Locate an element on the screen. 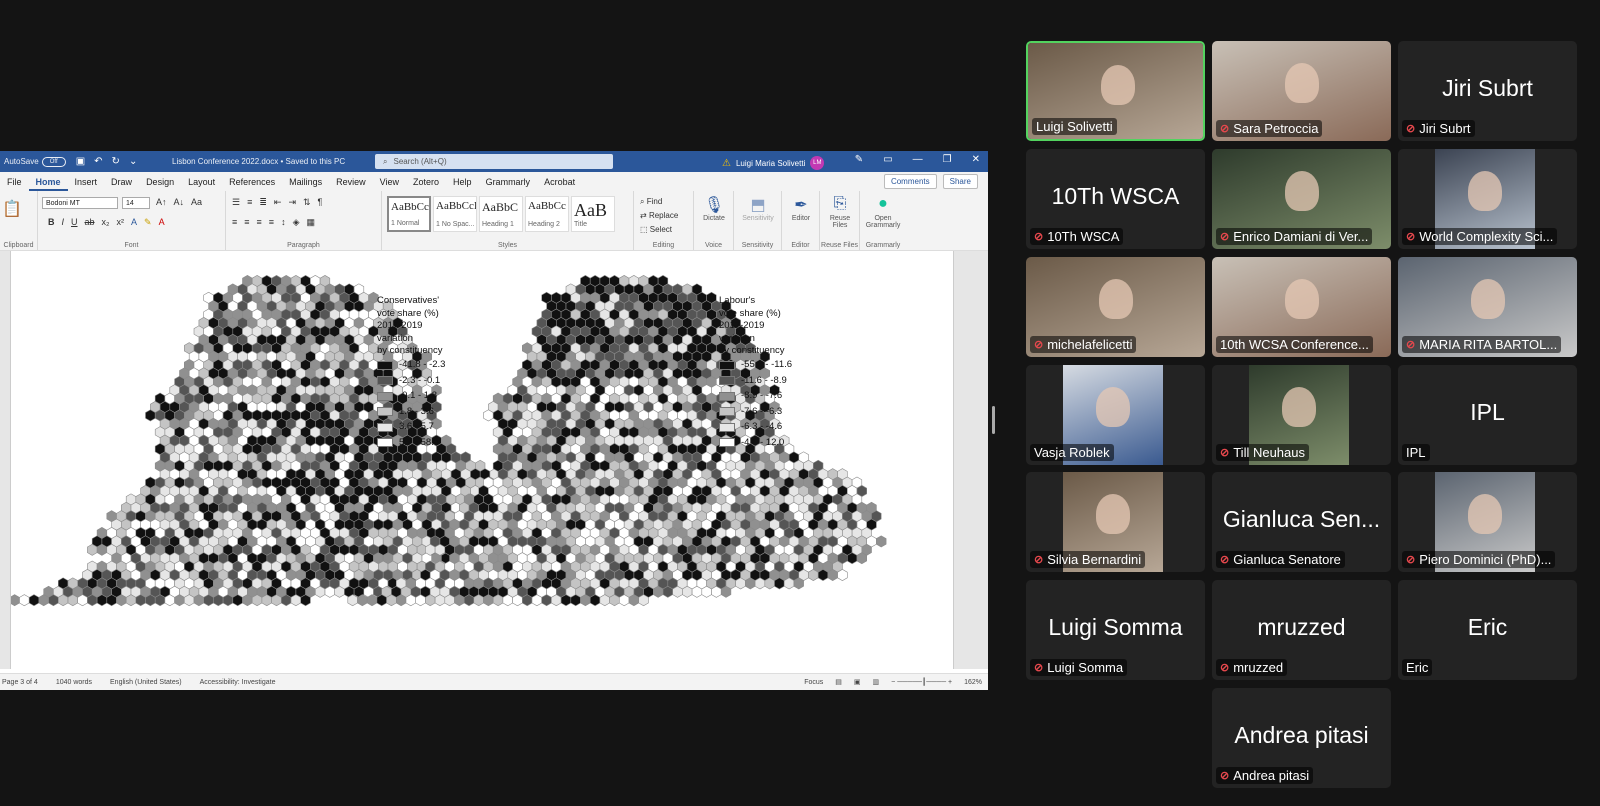 The image size is (1600, 806). print-layout-icon: ▣ is located at coordinates (857, 682).